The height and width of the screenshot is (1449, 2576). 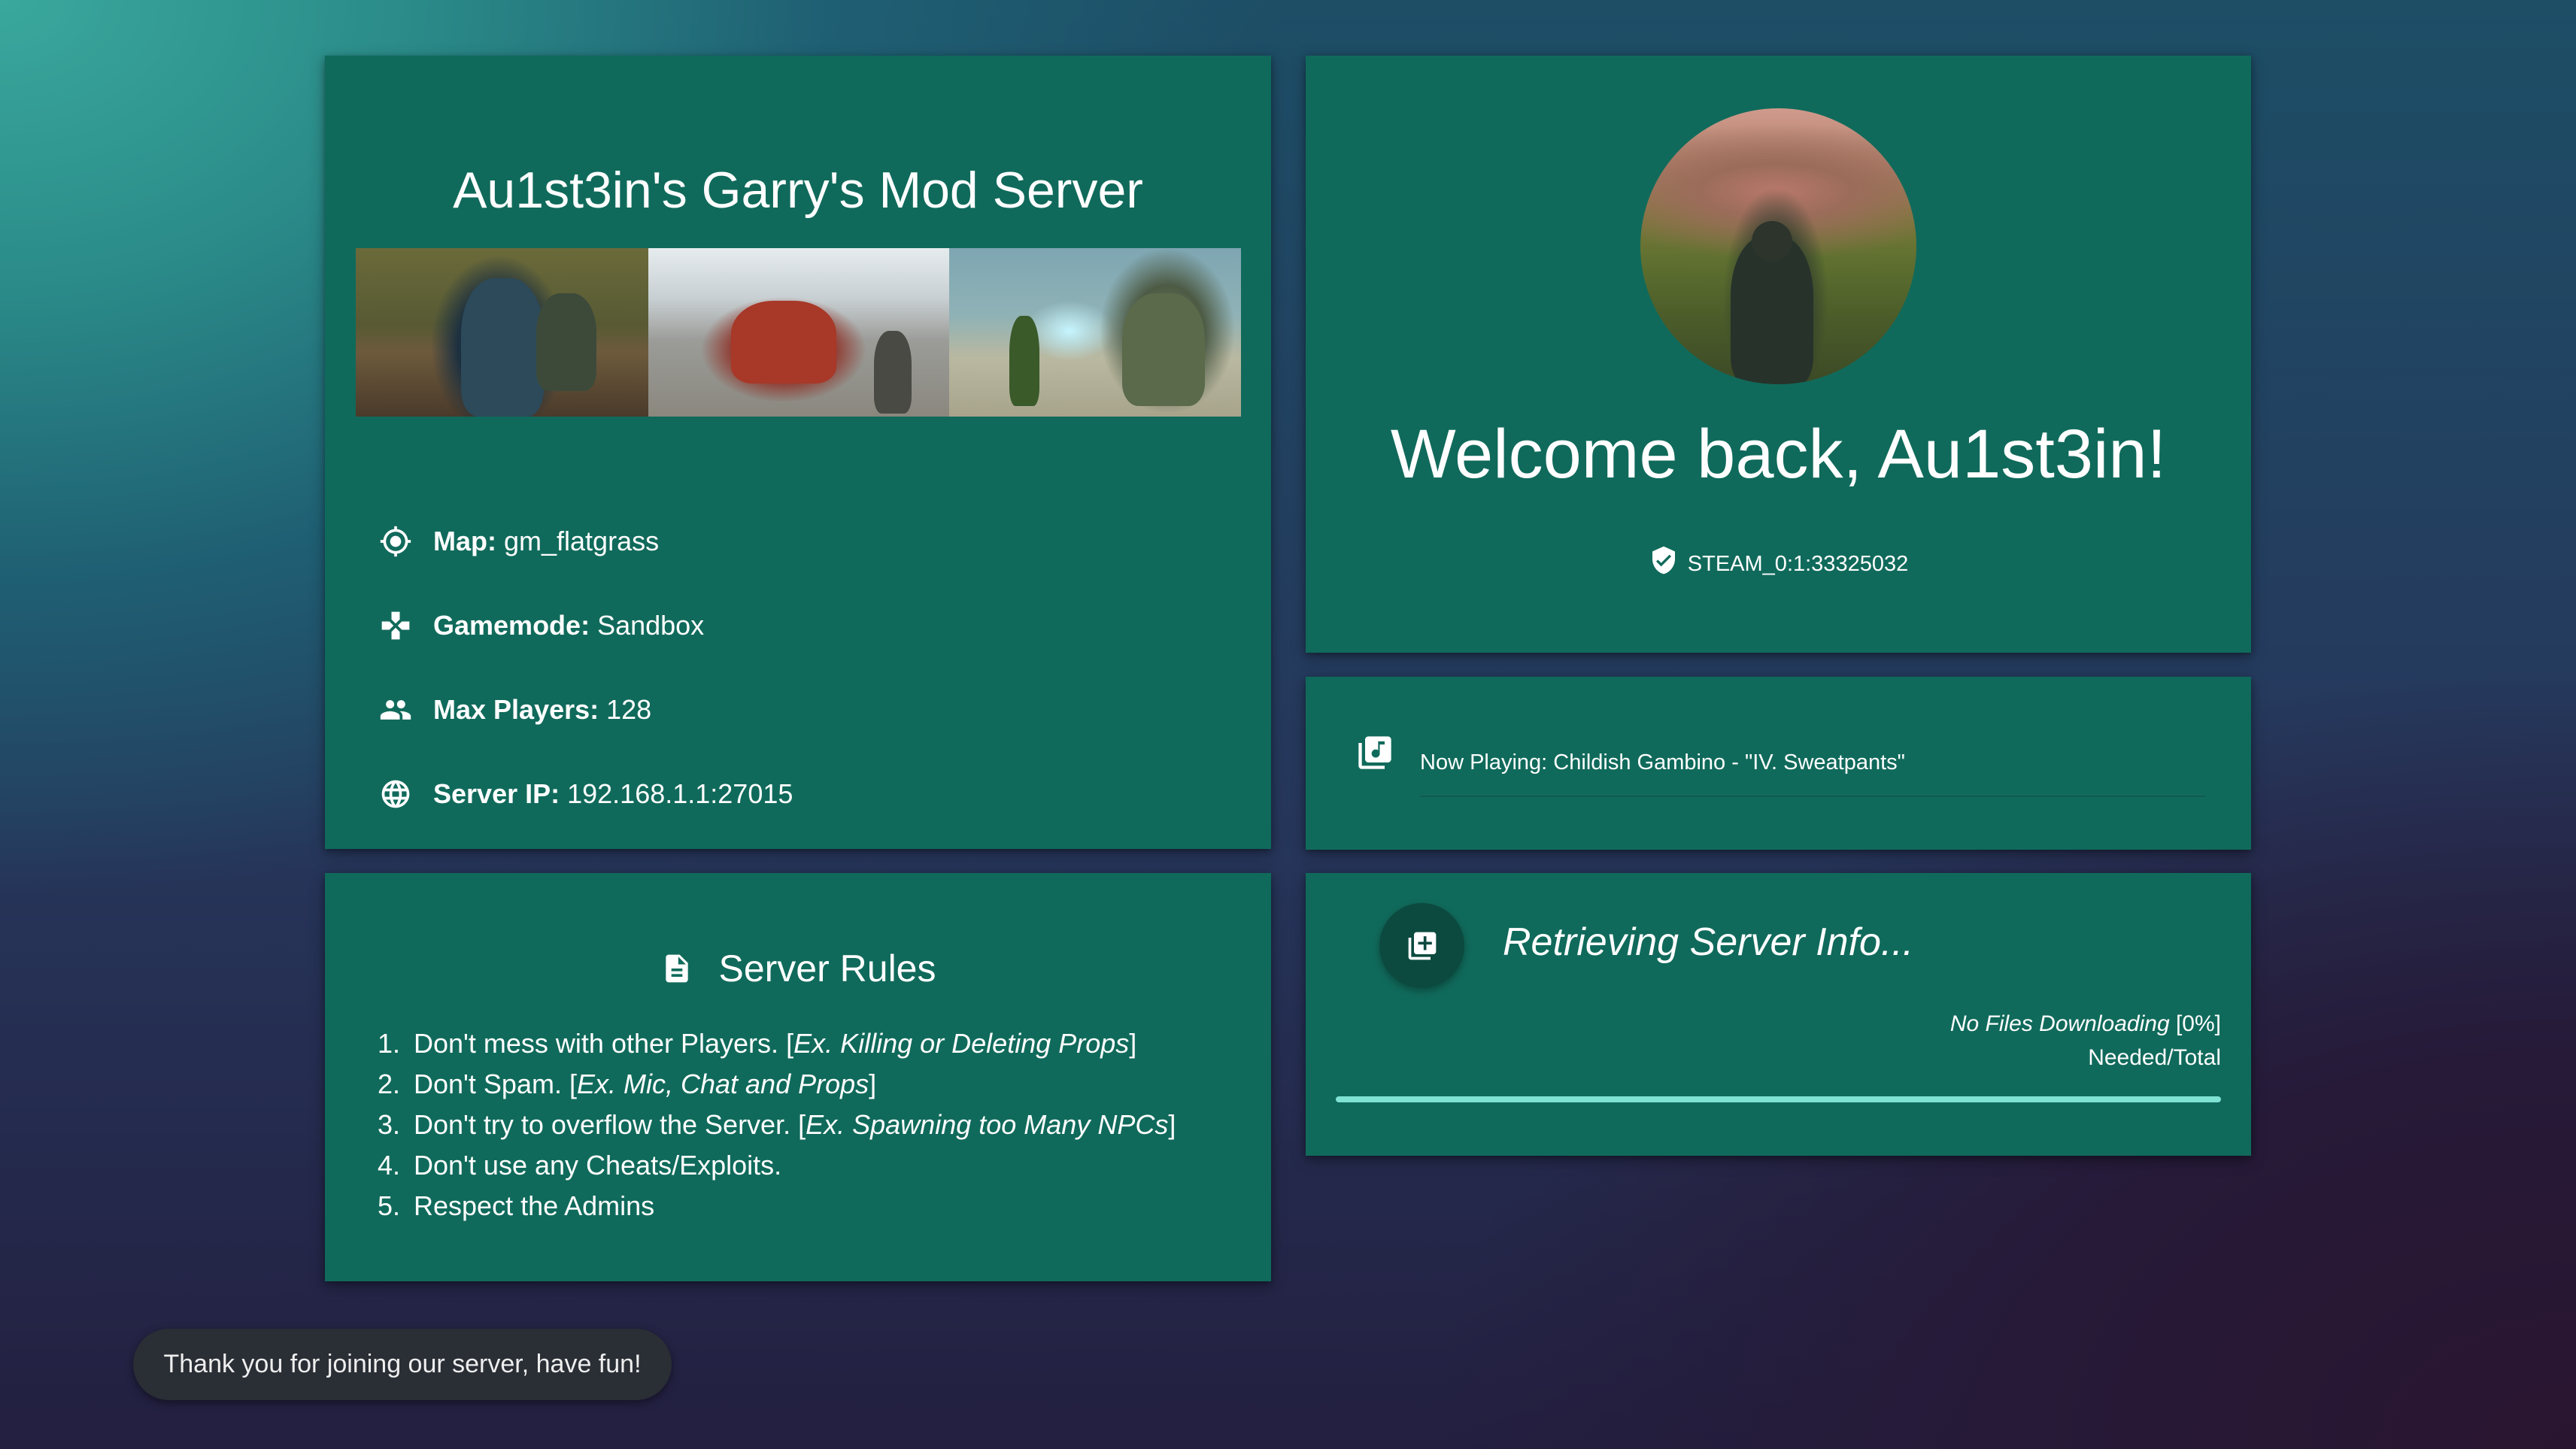 I want to click on music-library-icon, so click(x=1374, y=752).